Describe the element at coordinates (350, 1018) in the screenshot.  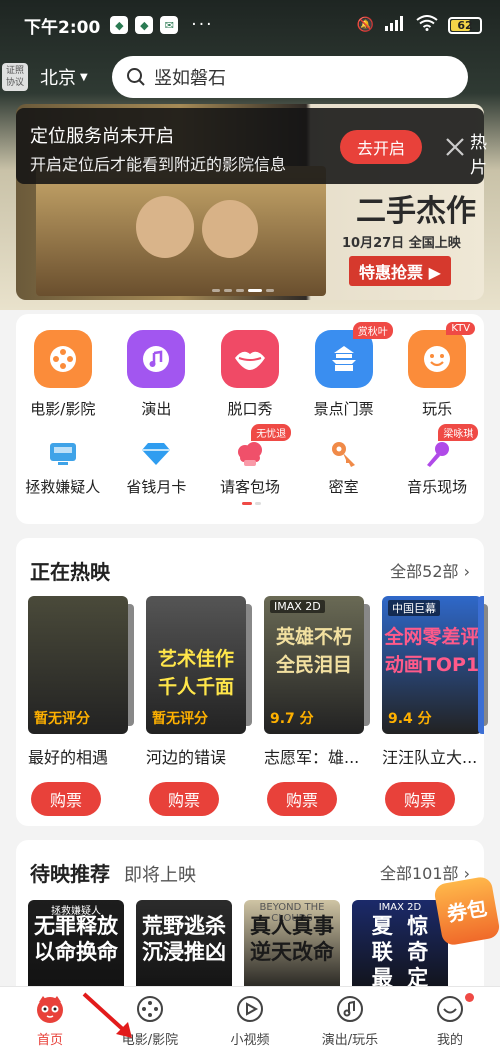
I see `nav-item-4: 演出/玩乐` at that location.